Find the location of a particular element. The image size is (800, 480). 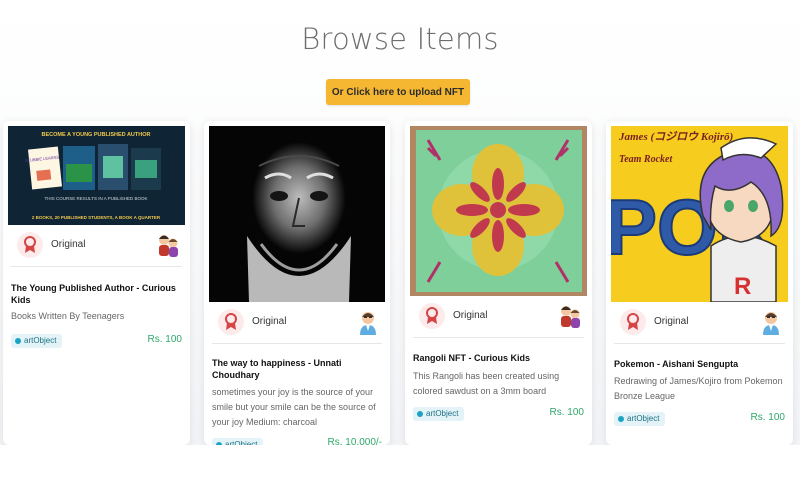

charcoal-portrait-artwork is located at coordinates (297, 214).